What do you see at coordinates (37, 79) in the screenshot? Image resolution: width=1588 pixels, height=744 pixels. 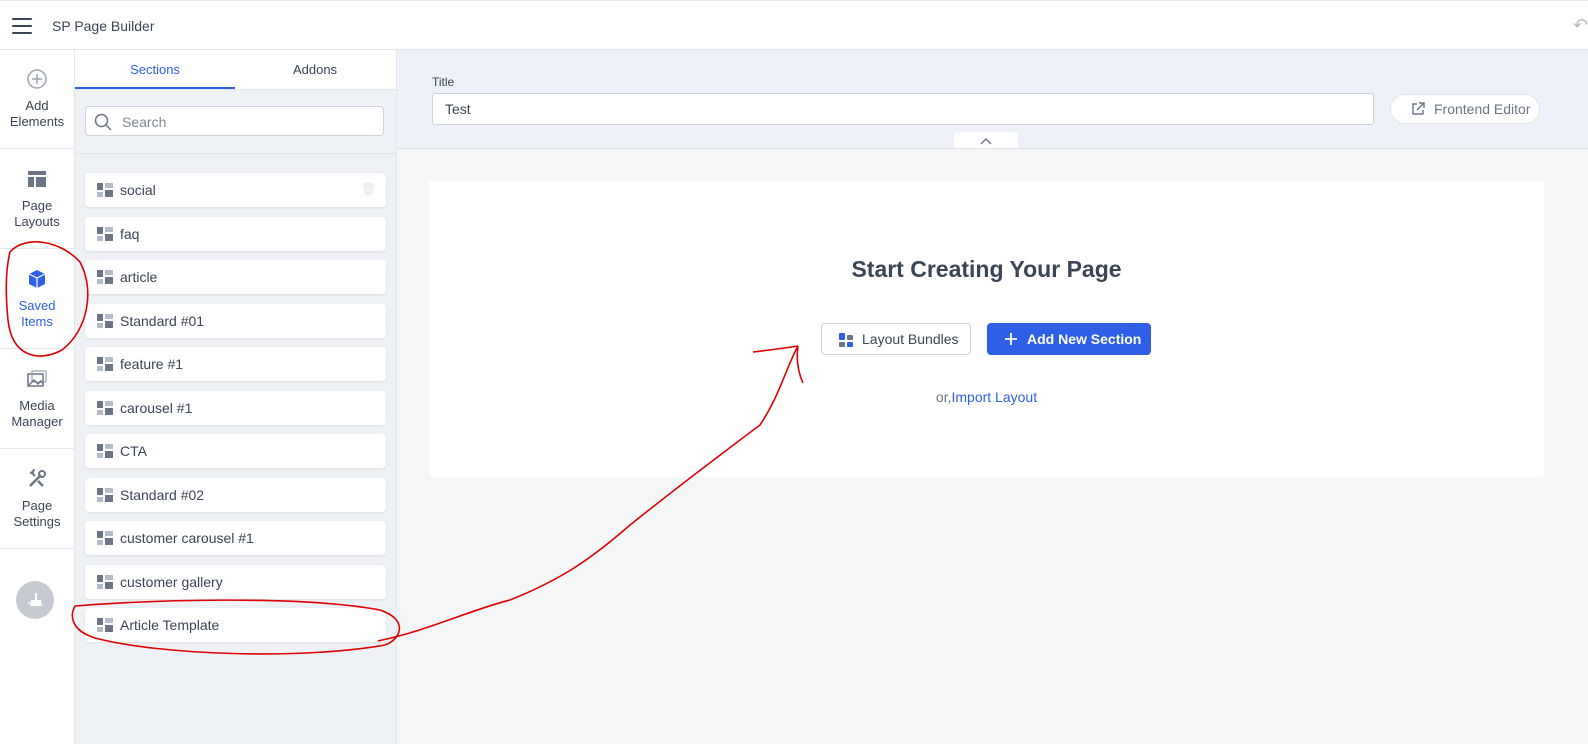 I see `plus-circle-icon` at bounding box center [37, 79].